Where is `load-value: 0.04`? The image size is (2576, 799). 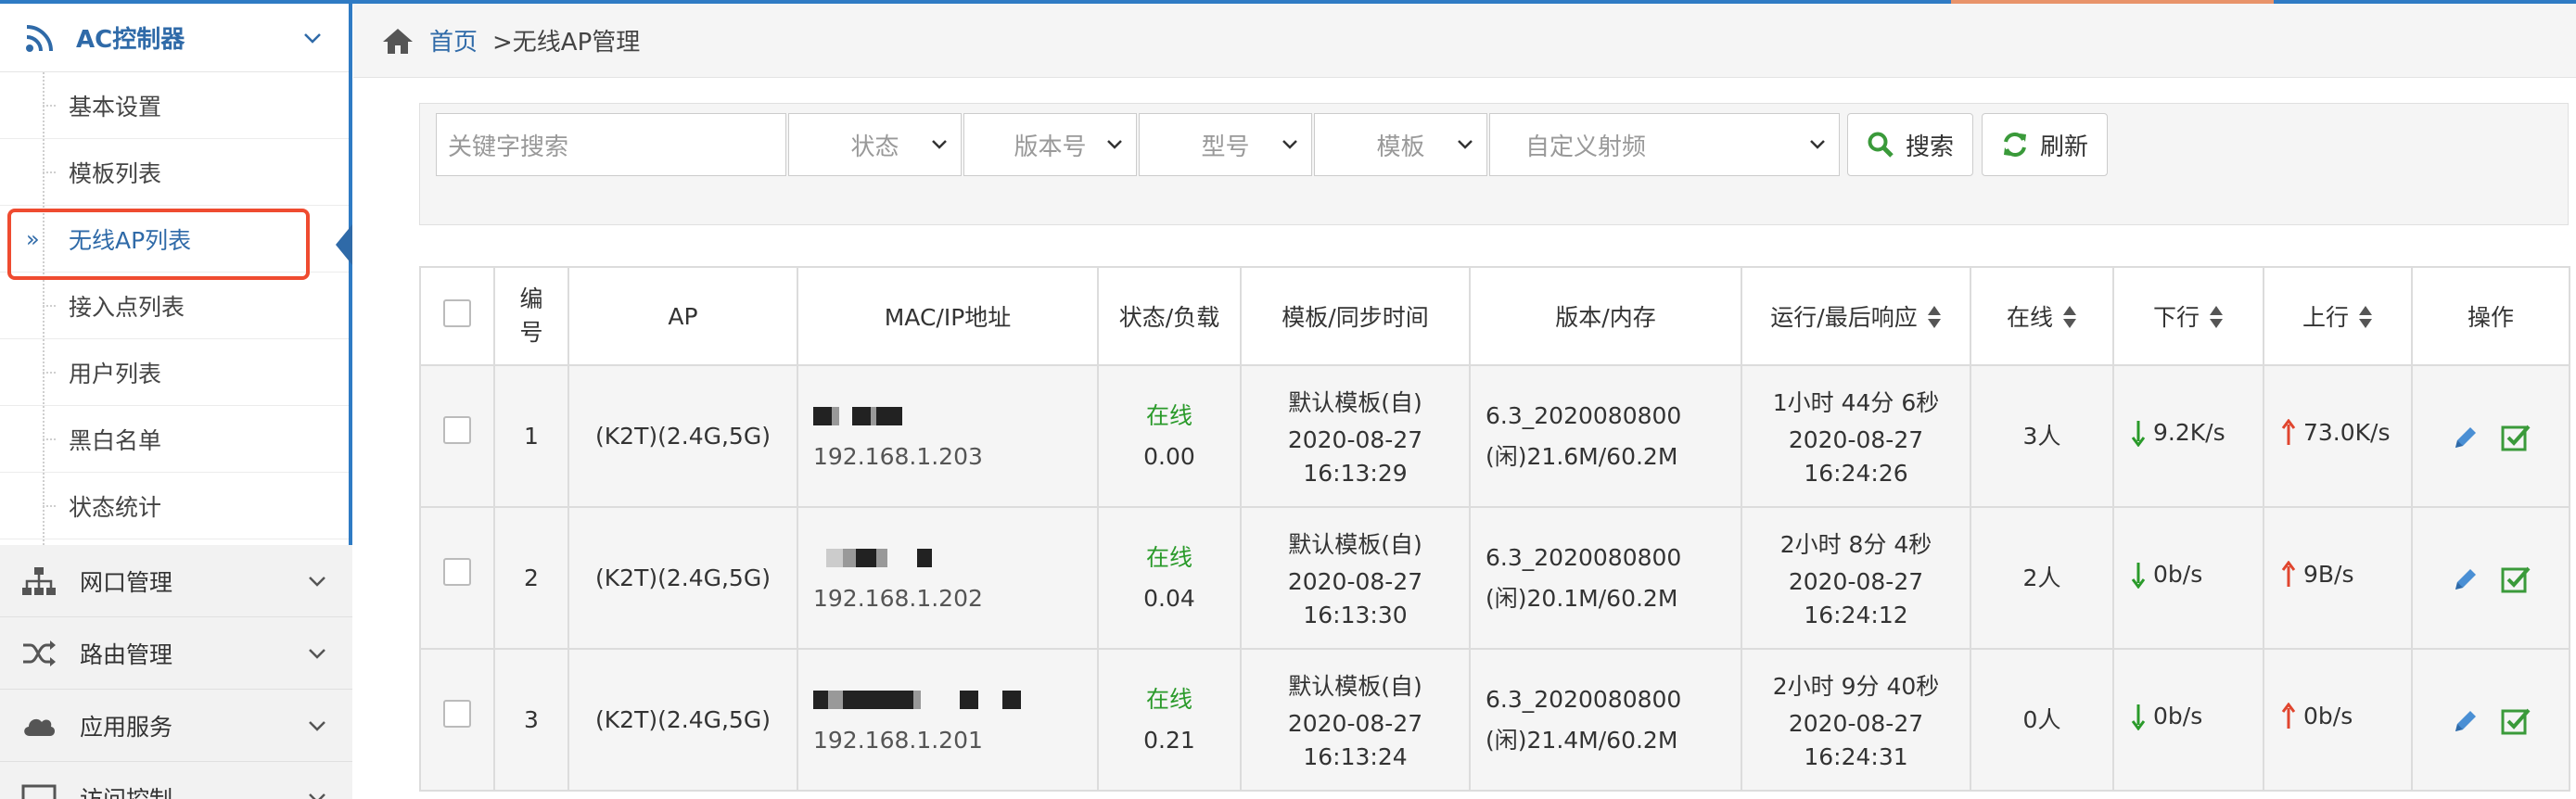
load-value: 0.04 is located at coordinates (1169, 598).